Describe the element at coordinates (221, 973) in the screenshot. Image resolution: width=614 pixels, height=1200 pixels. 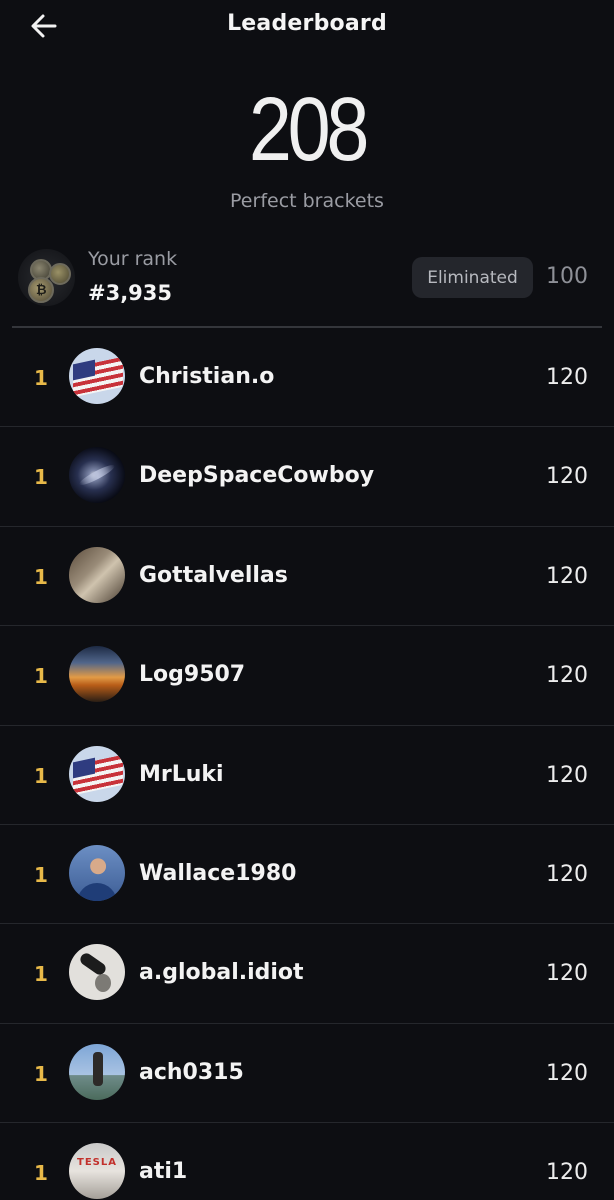
I see `username: a.global.idiot` at that location.